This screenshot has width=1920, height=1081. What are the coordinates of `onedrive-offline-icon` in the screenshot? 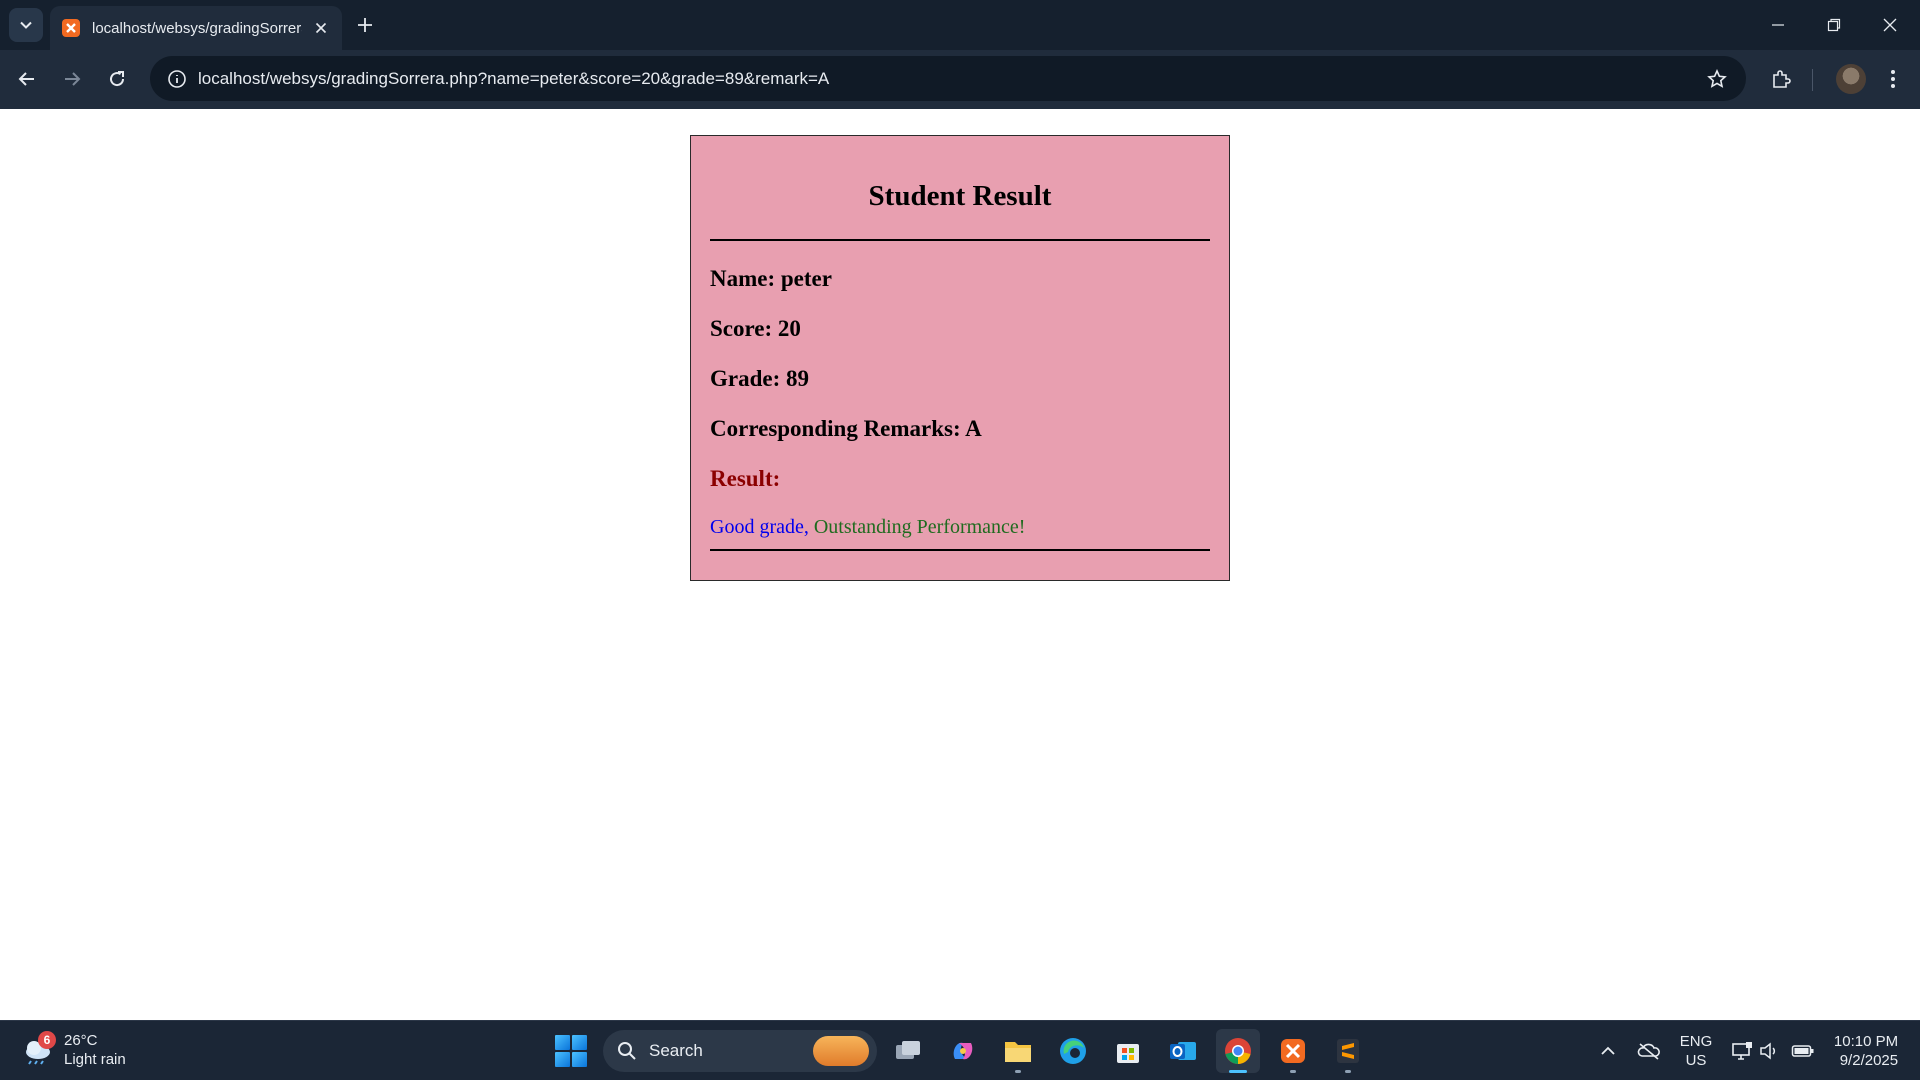 It's located at (1649, 1051).